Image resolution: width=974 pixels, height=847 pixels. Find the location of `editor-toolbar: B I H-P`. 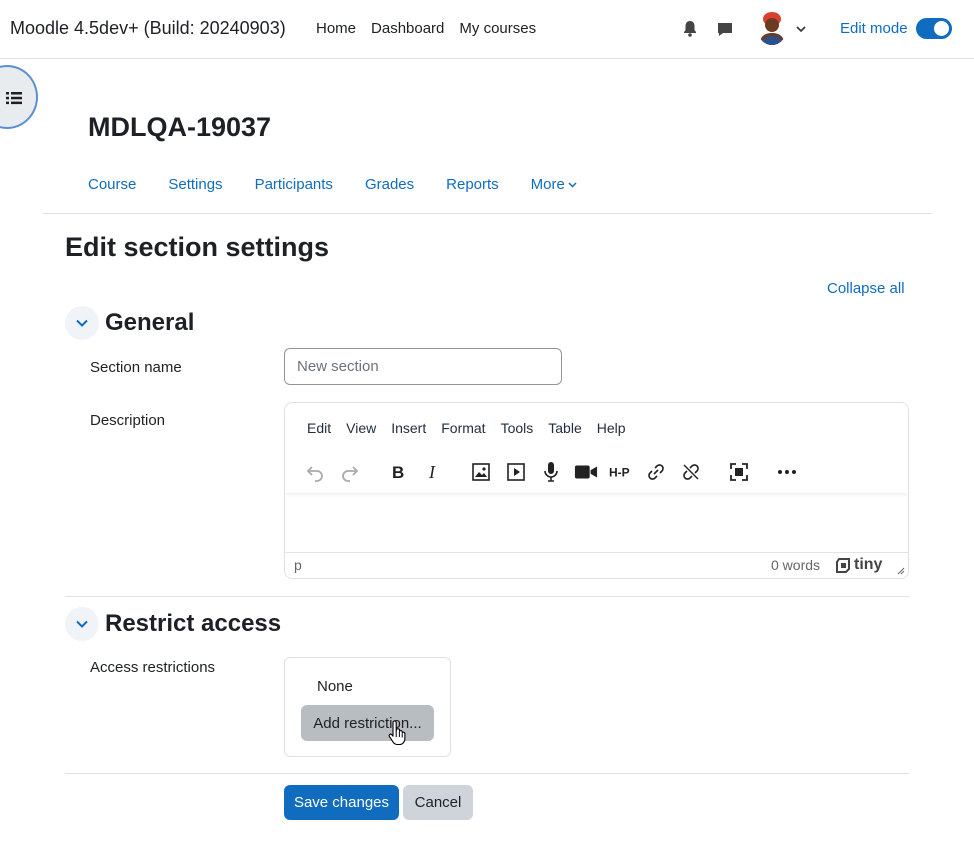

editor-toolbar: B I H-P is located at coordinates (596, 472).